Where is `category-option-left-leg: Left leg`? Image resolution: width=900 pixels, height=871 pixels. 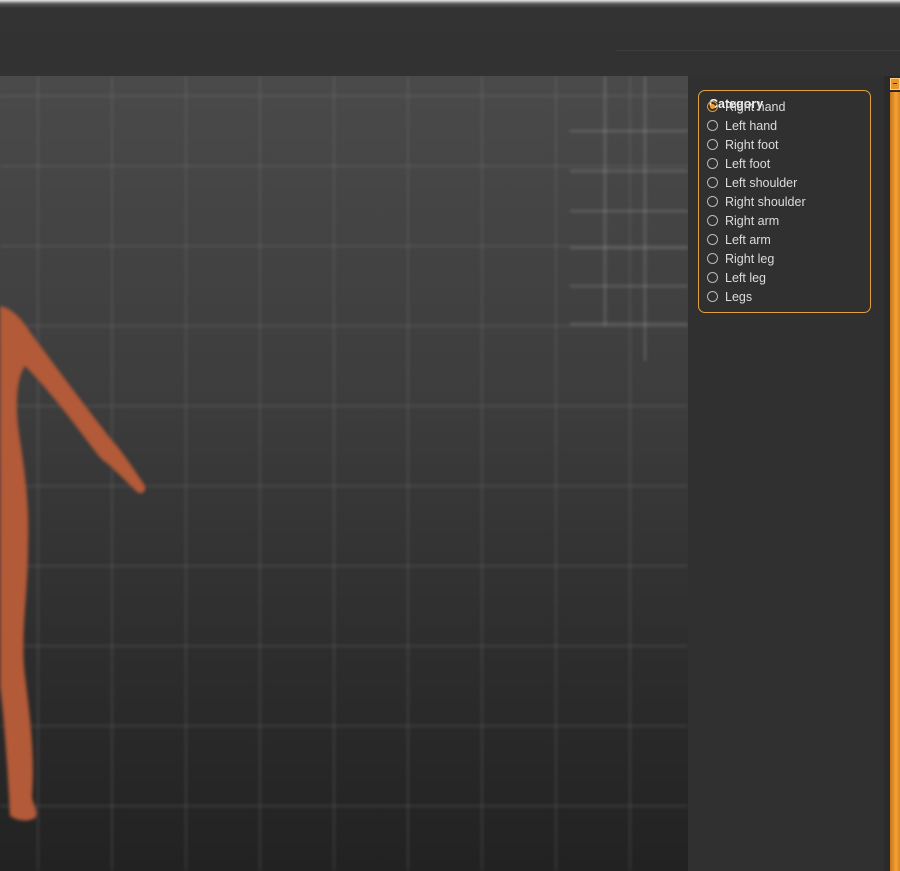
category-option-left-leg: Left leg is located at coordinates (756, 277).